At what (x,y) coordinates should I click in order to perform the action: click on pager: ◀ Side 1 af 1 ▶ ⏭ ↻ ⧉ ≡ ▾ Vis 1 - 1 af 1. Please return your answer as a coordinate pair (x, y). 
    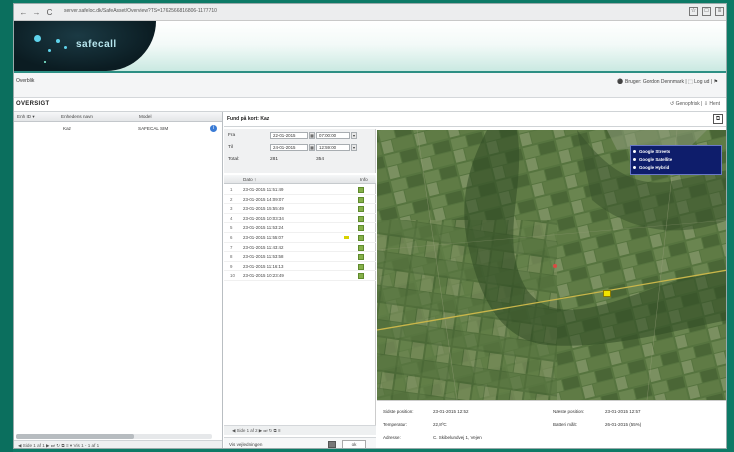
    Looking at the image, I should click on (118, 444).